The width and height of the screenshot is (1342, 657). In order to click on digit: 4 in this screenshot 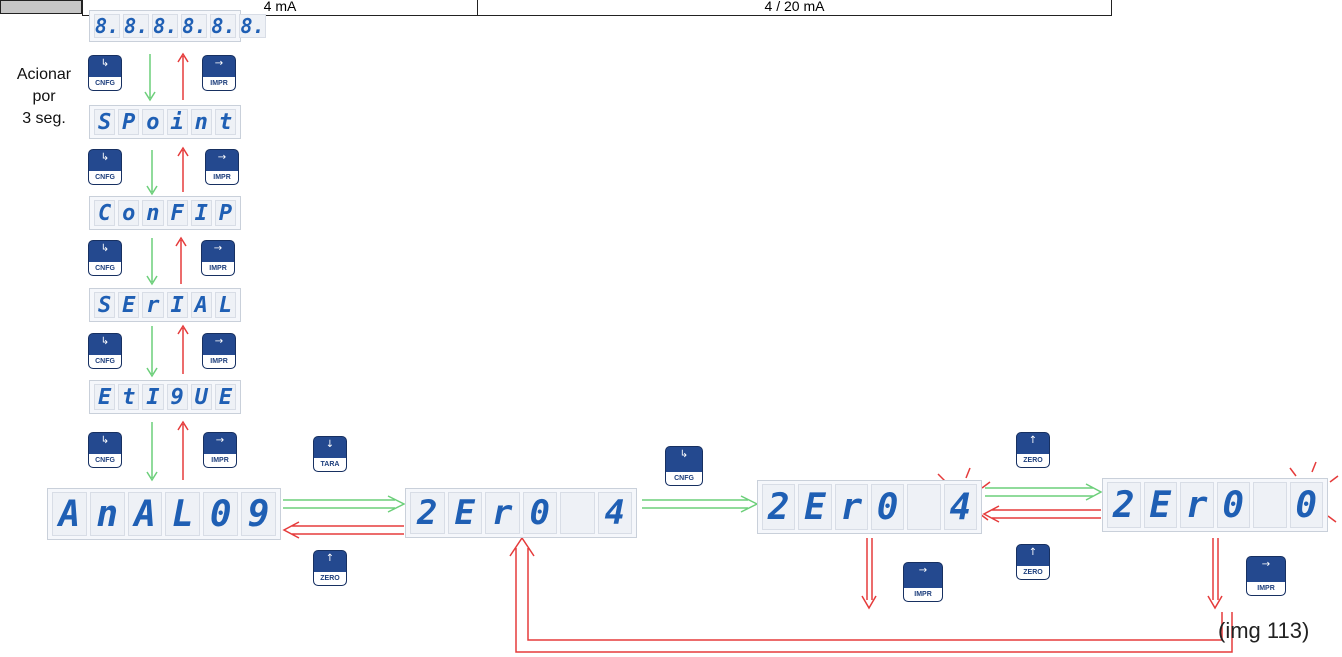, I will do `click(614, 513)`.